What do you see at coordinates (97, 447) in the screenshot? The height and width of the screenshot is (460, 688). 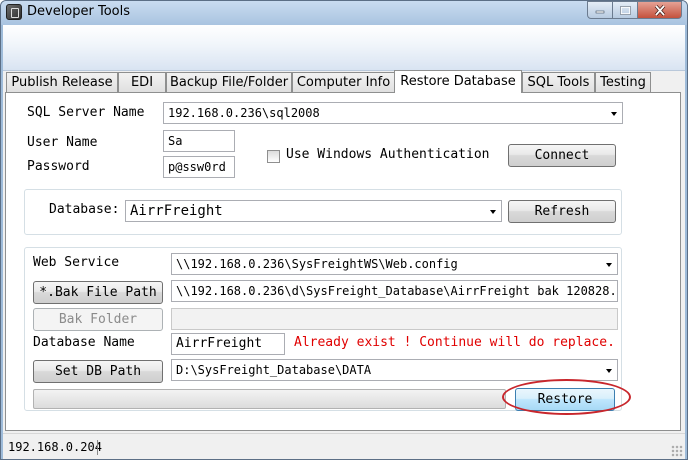 I see `status-separator` at bounding box center [97, 447].